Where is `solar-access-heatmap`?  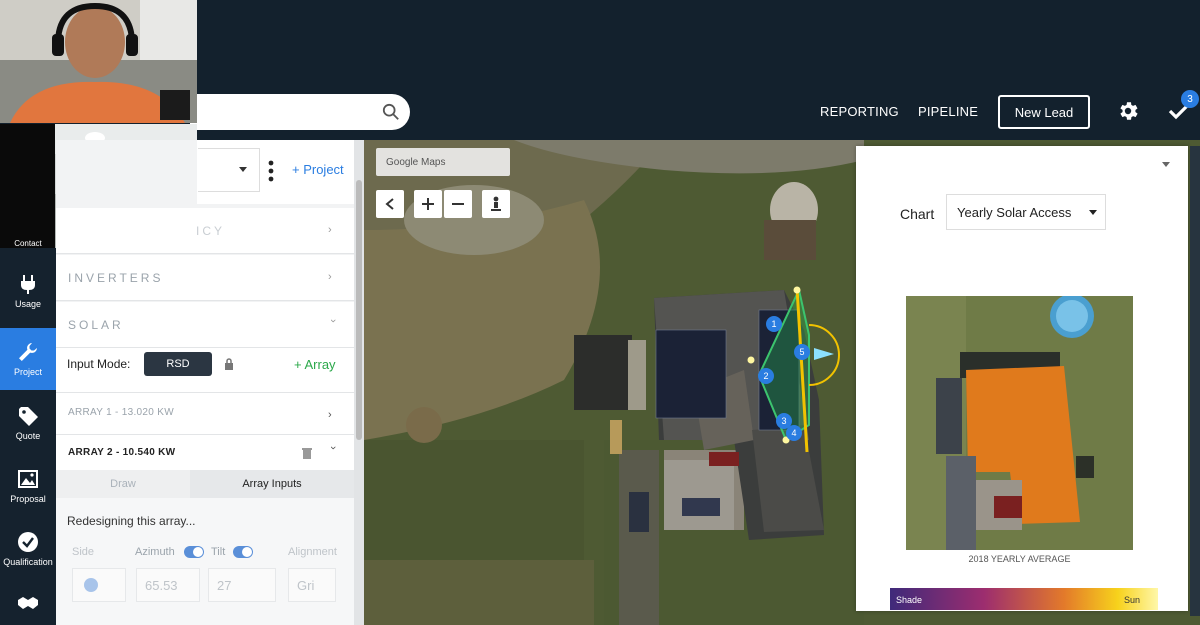 solar-access-heatmap is located at coordinates (1019, 423).